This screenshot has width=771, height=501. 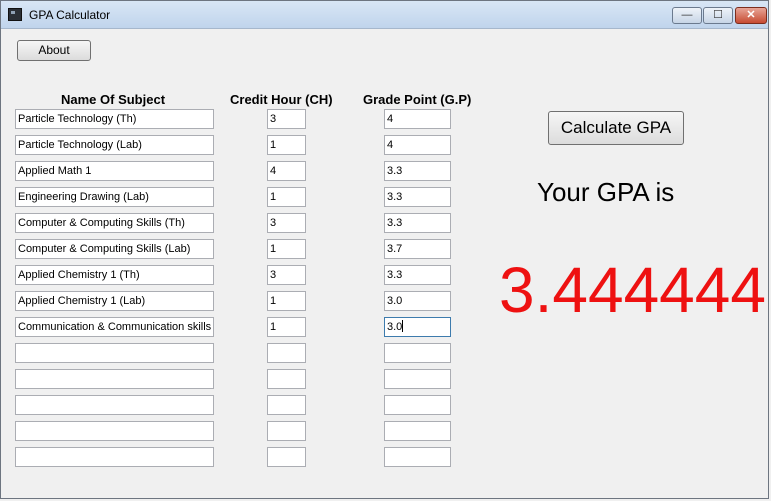 What do you see at coordinates (114, 275) in the screenshot?
I see `subject-input: Applied Chemistry 1 (Th)` at bounding box center [114, 275].